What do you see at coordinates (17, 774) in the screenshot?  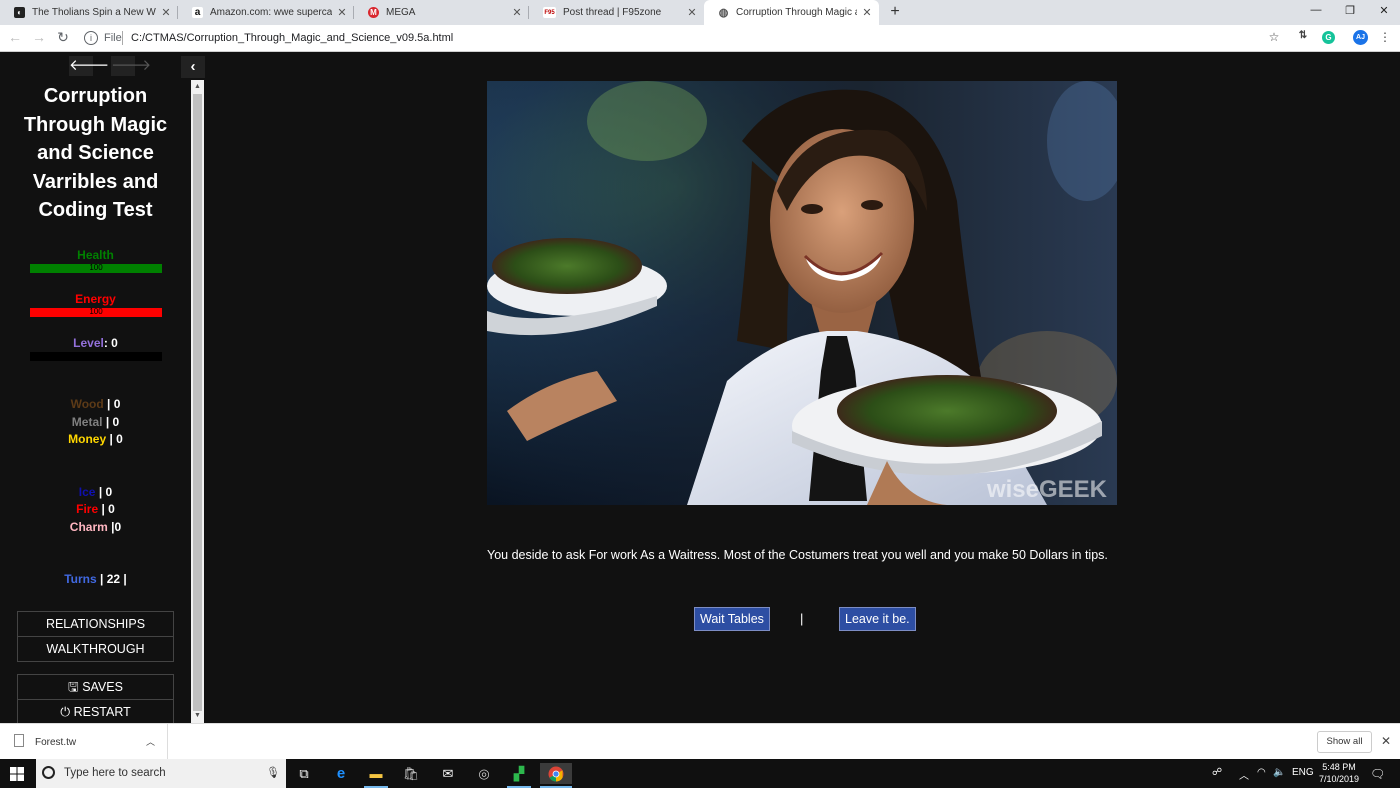 I see `windows-start-icon` at bounding box center [17, 774].